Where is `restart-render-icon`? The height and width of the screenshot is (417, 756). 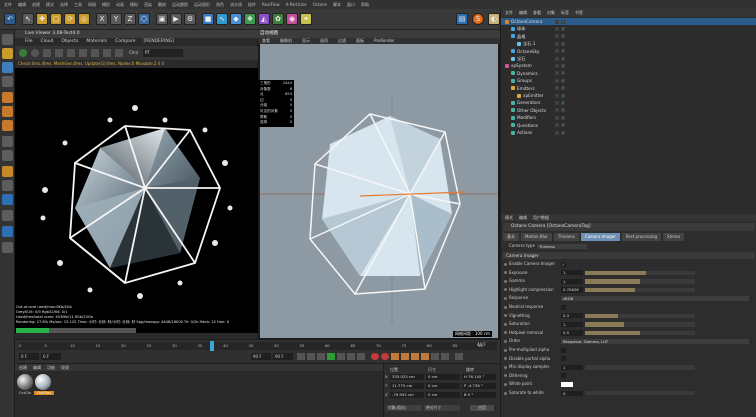
restart-render-icon is located at coordinates (35, 53).